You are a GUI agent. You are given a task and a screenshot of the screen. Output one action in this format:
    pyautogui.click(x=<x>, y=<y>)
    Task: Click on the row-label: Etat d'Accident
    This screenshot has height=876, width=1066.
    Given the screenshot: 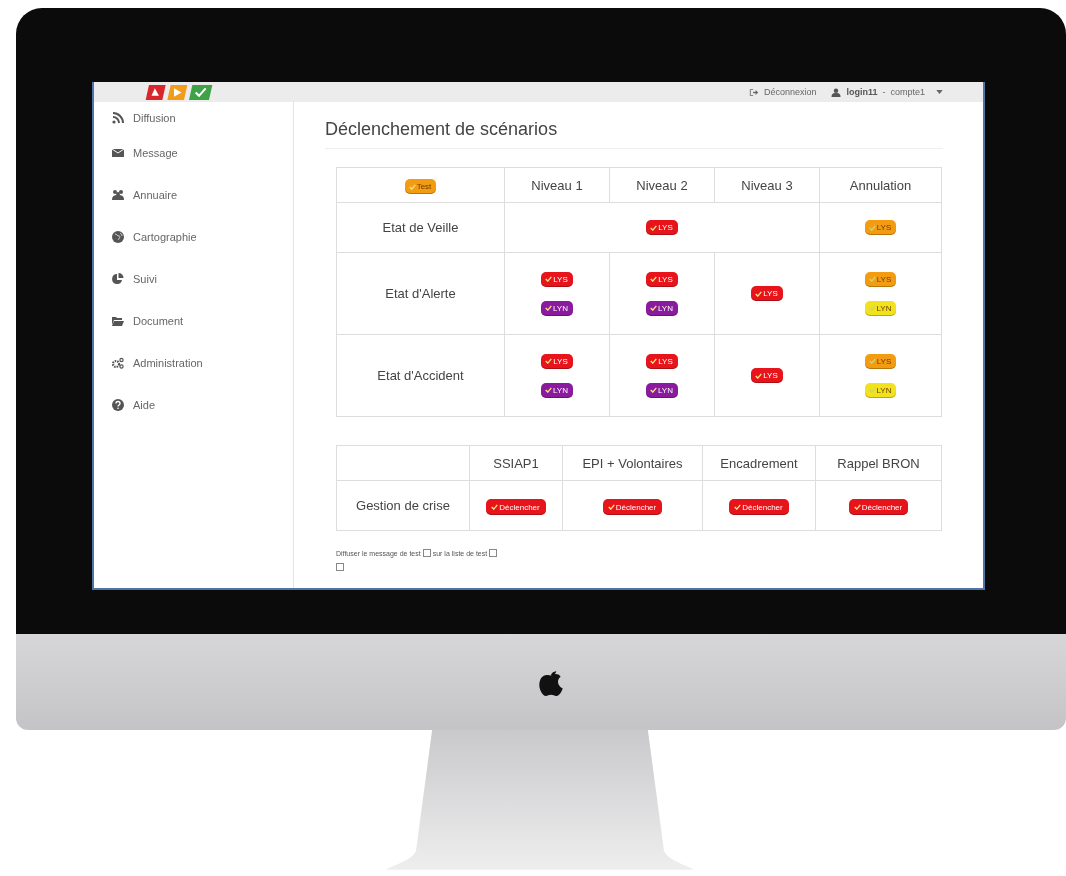 What is the action you would take?
    pyautogui.click(x=420, y=375)
    